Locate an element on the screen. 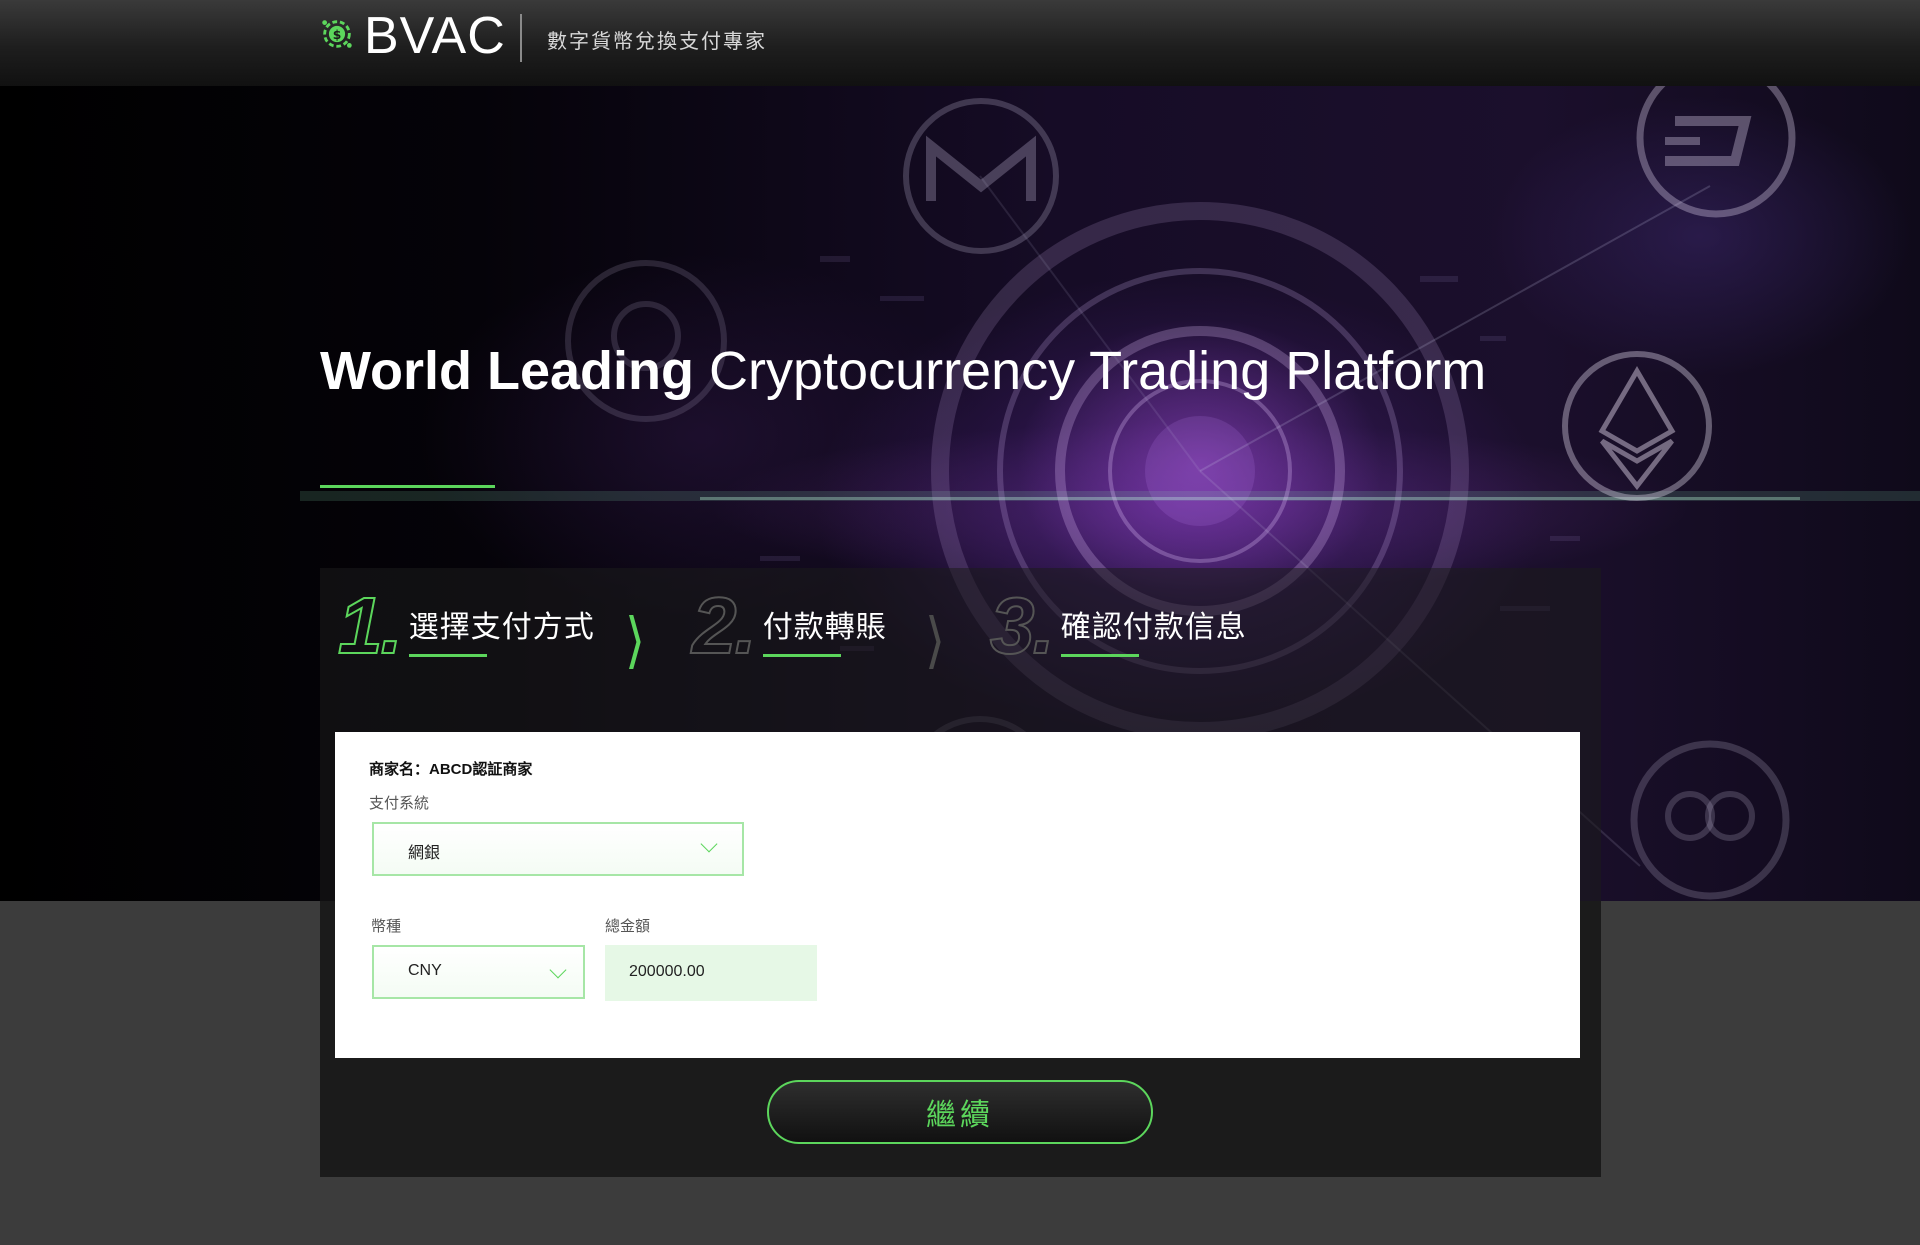 Image resolution: width=1920 pixels, height=1245 pixels. amount-field: 200000.00 is located at coordinates (711, 973).